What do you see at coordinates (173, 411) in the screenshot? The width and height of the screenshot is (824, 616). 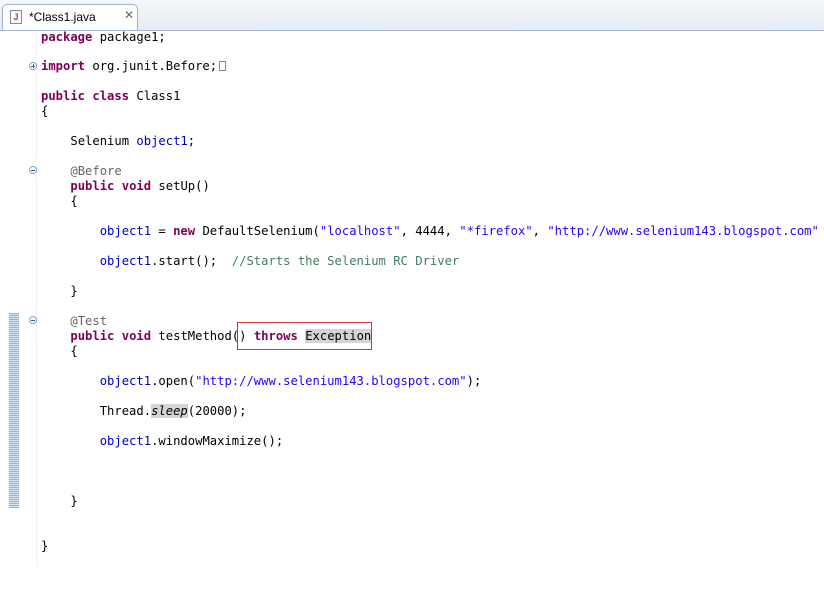 I see `code-line-sleep-call: Thread.sleep(20000);` at bounding box center [173, 411].